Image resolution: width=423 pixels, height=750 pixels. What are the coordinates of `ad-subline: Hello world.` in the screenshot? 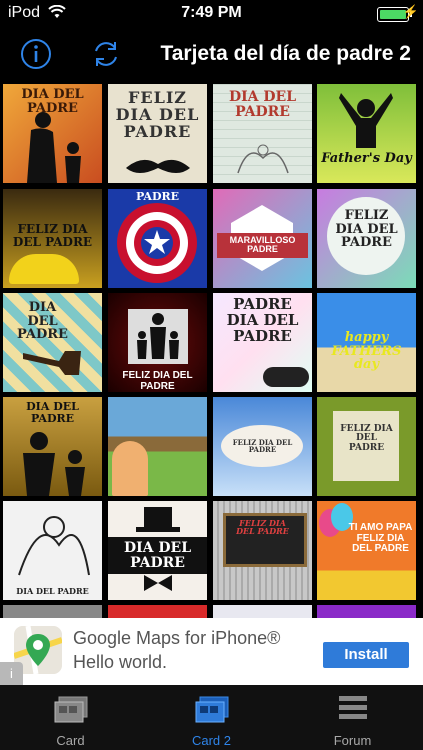 It's located at (120, 662).